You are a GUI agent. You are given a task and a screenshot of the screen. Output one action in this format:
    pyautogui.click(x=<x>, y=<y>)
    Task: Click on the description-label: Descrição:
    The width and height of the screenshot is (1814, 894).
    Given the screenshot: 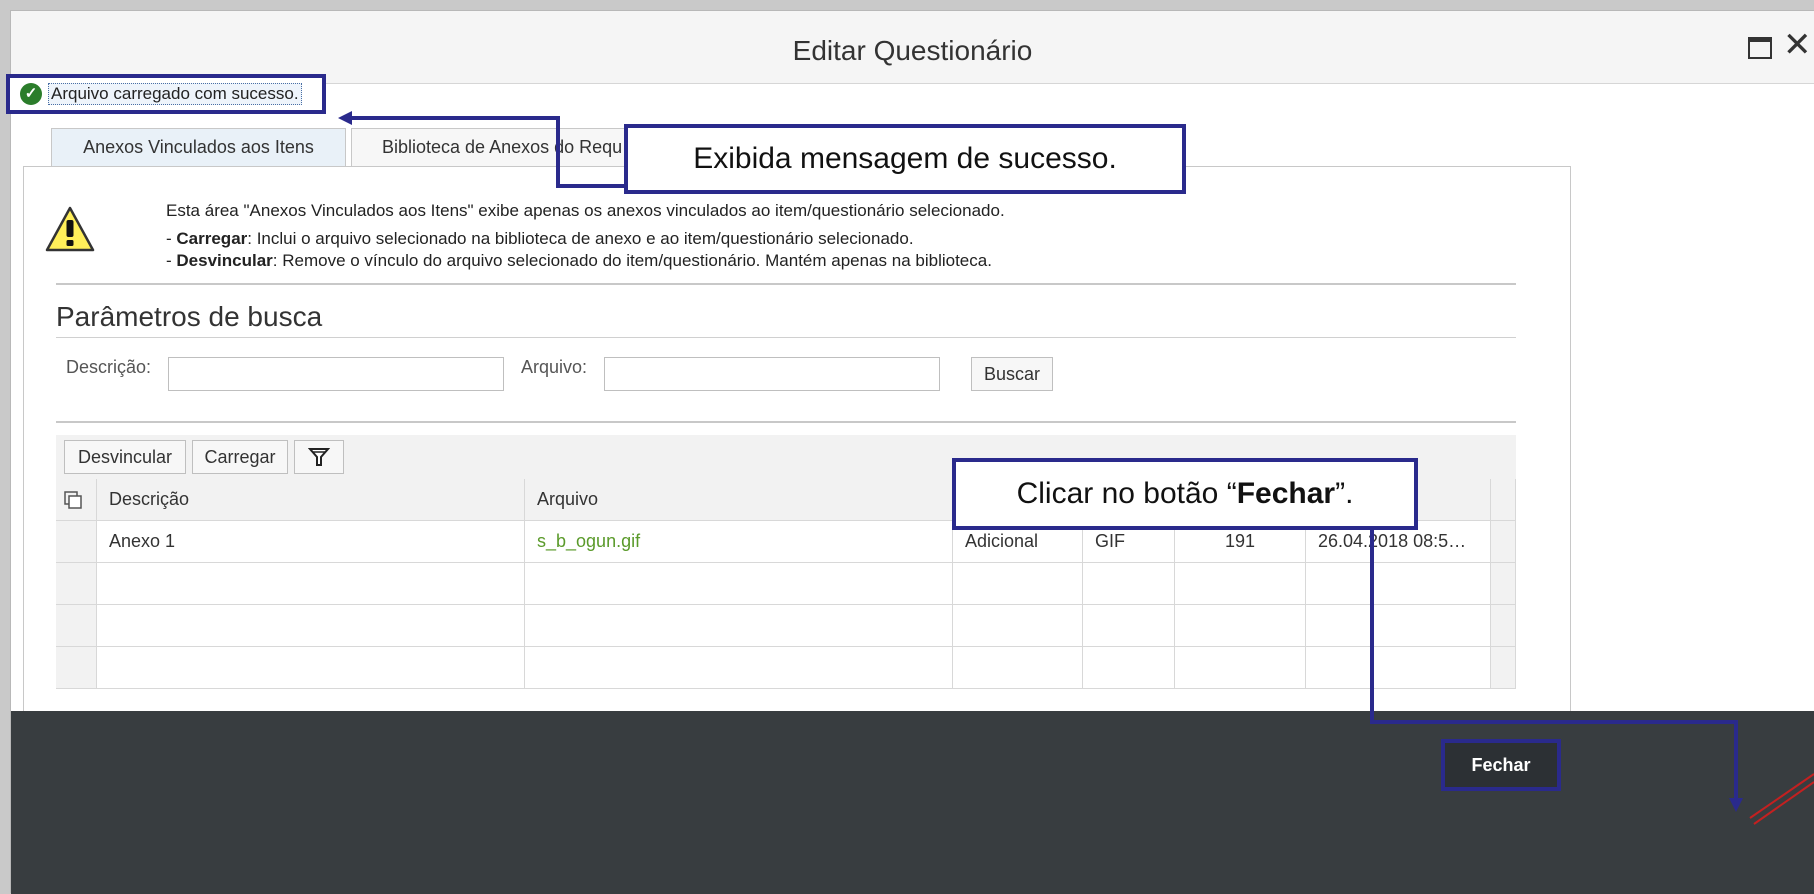 What is the action you would take?
    pyautogui.click(x=109, y=367)
    